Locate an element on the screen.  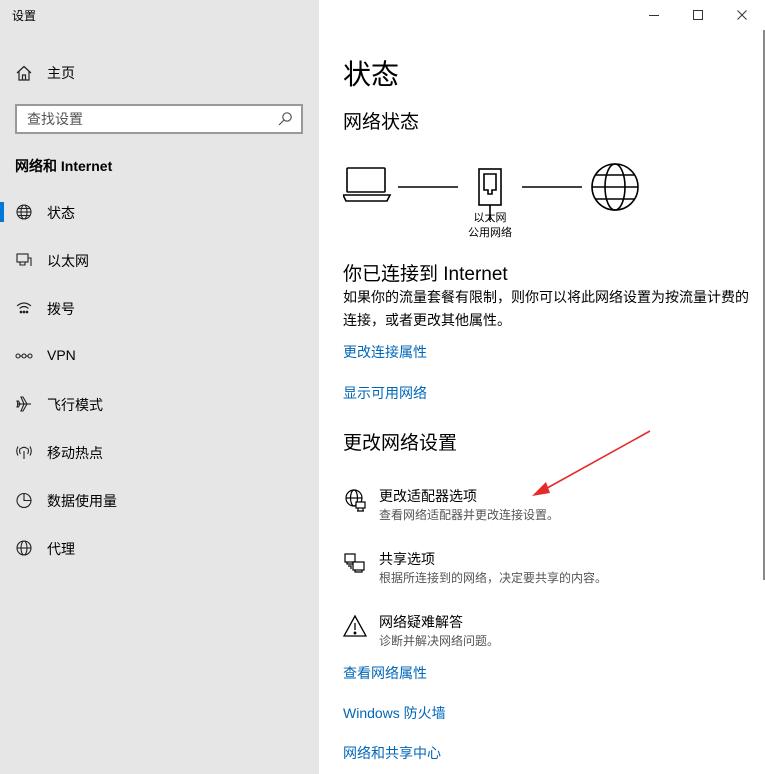
network-profile: 公用网络 is located at coordinates (490, 233).